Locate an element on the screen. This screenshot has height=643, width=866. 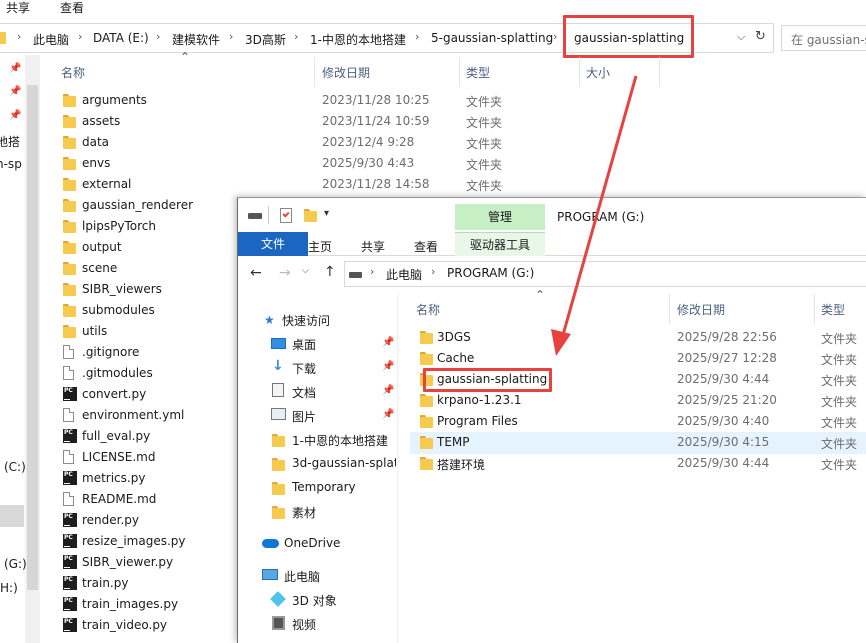
red-arrow-annotation is located at coordinates (594, 215).